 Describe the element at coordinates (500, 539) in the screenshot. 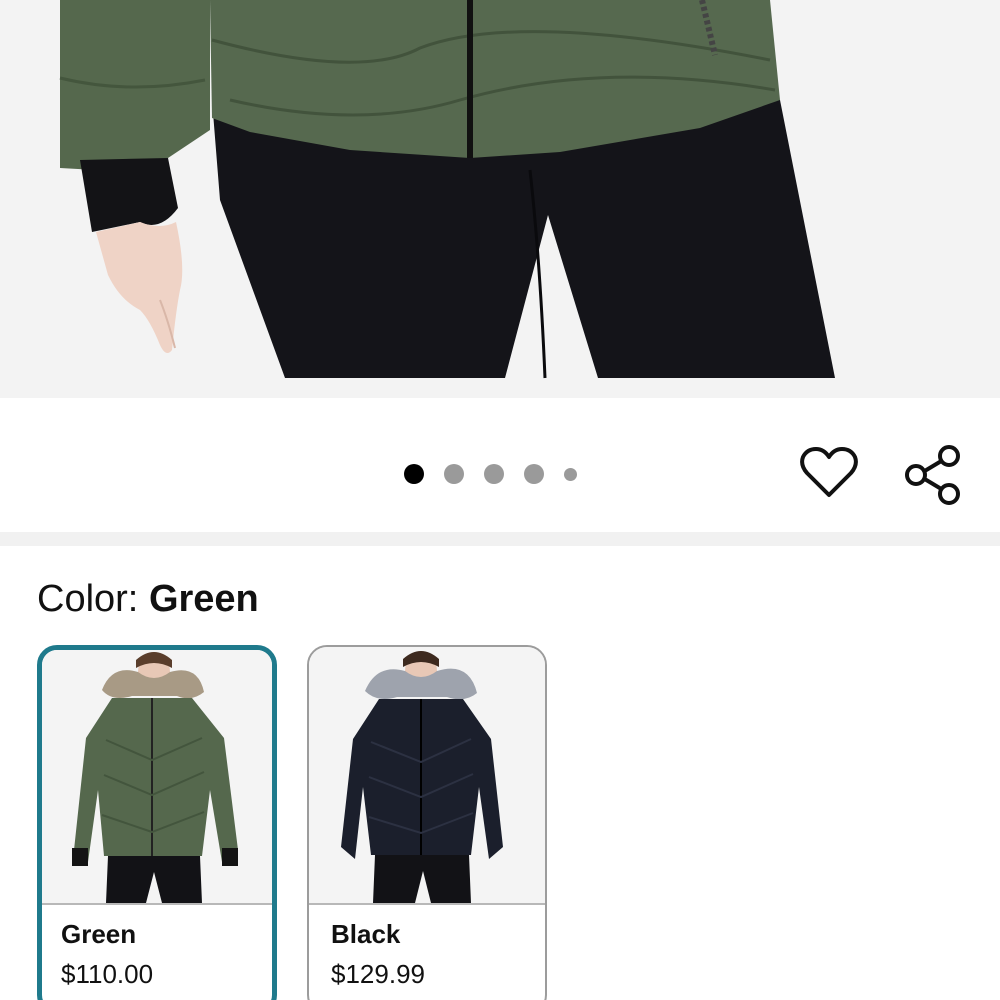

I see `section-divider` at that location.